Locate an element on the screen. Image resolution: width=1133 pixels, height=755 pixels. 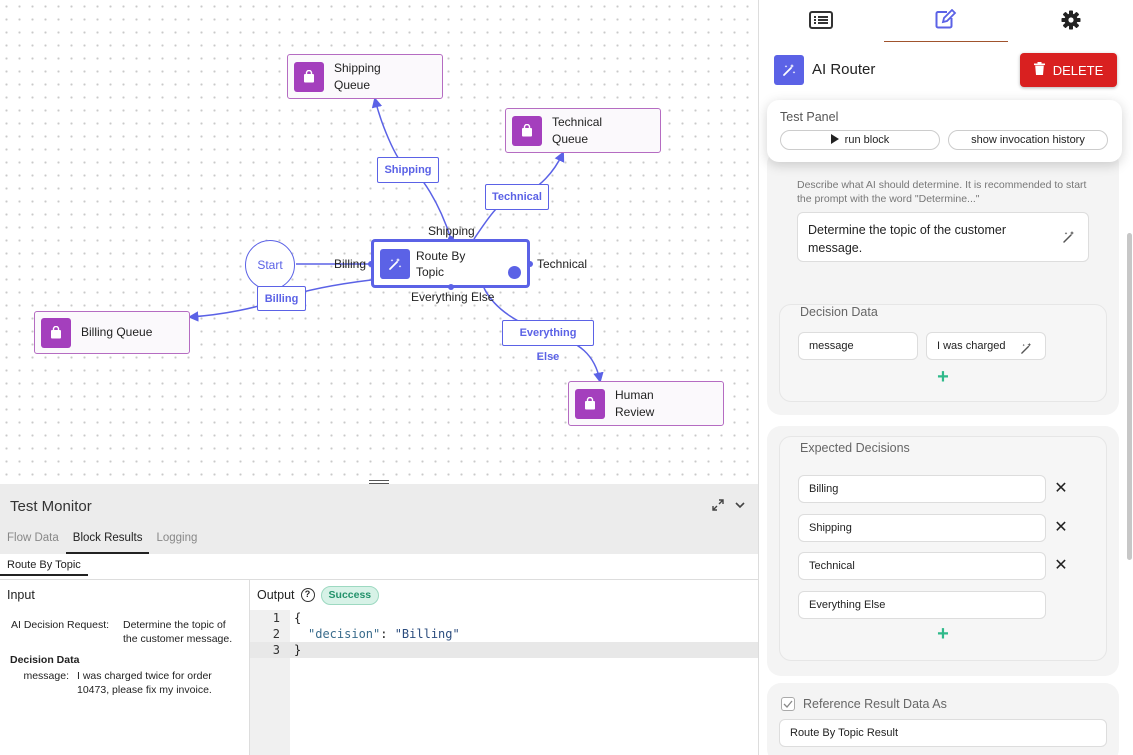
line-number: 3 is located at coordinates (276, 650).